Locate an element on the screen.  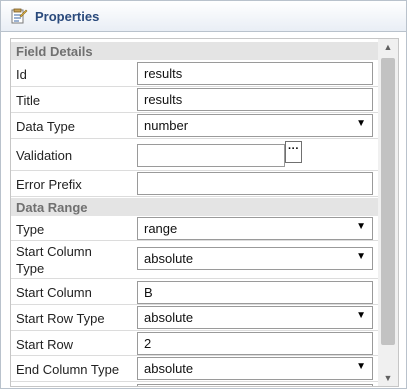
row-start-column-type: Start Column Type absolute ▼ is located at coordinates (194, 260).